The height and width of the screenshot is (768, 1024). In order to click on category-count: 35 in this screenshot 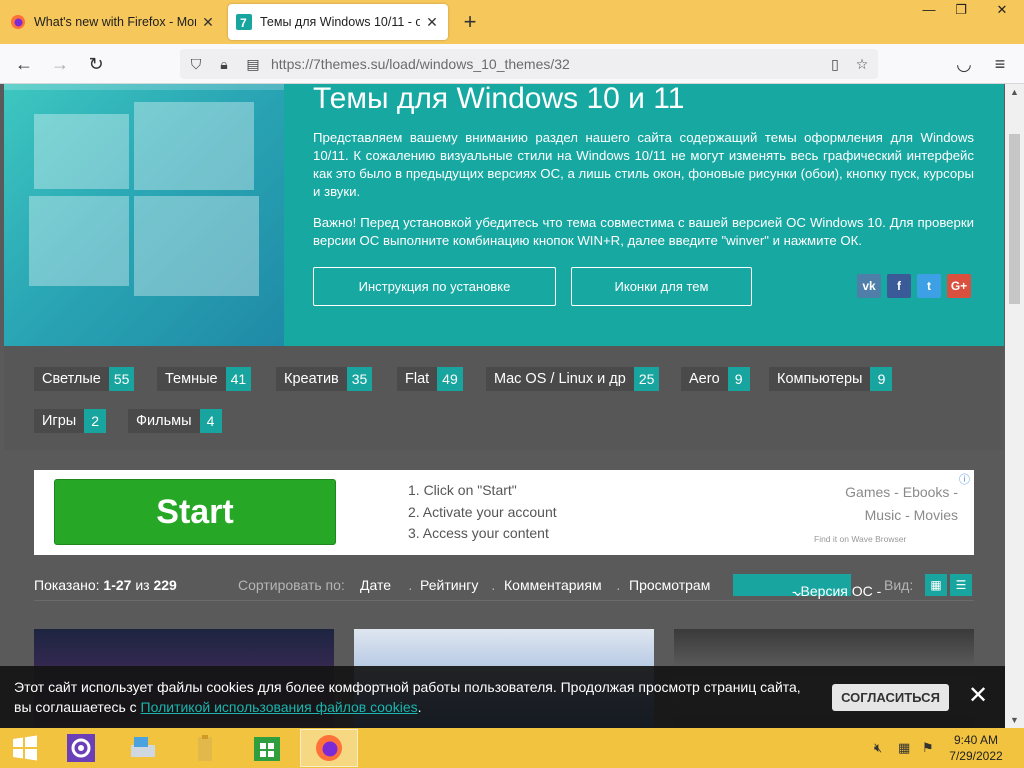, I will do `click(359, 379)`.